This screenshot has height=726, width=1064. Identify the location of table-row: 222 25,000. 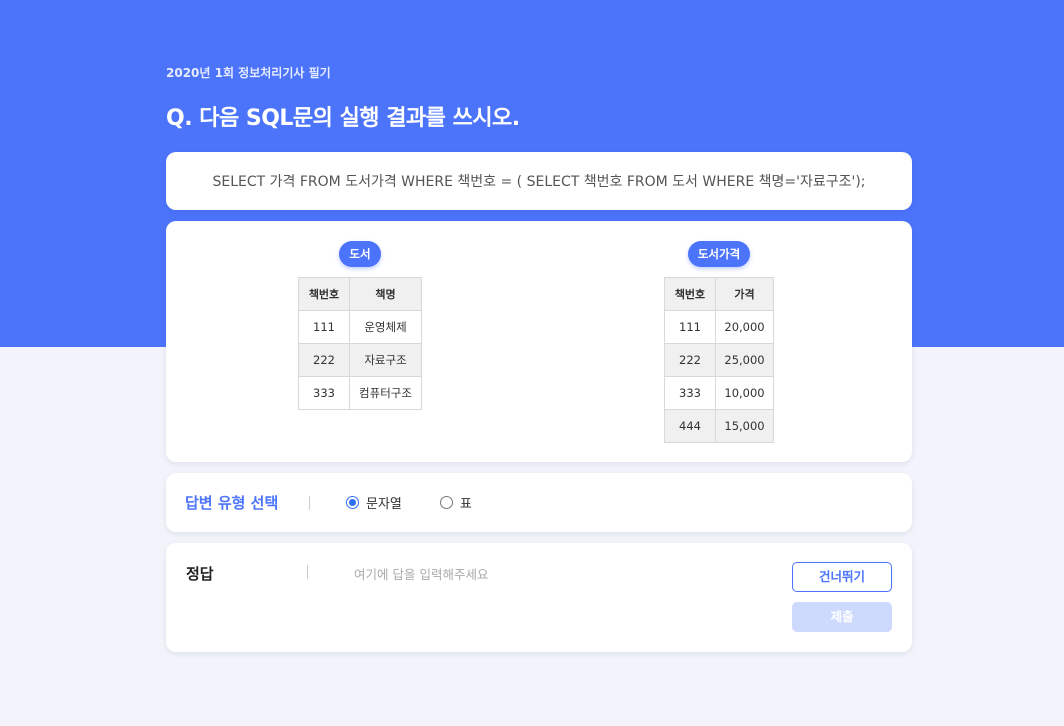
(719, 360).